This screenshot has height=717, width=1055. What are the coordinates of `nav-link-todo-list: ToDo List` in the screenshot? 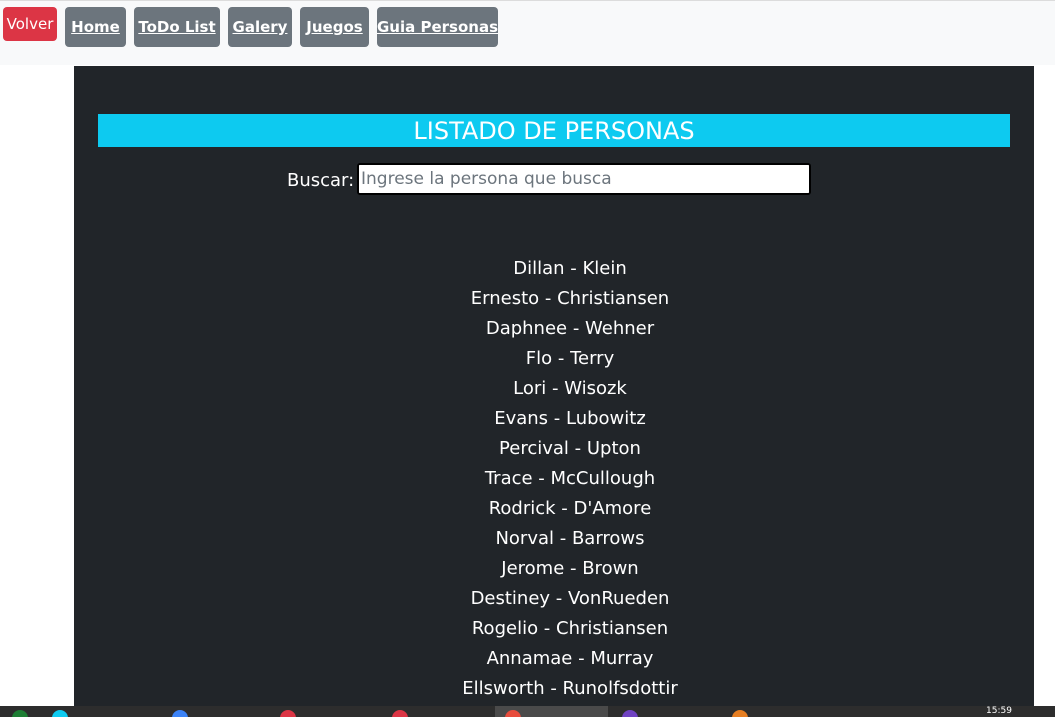 It's located at (177, 27).